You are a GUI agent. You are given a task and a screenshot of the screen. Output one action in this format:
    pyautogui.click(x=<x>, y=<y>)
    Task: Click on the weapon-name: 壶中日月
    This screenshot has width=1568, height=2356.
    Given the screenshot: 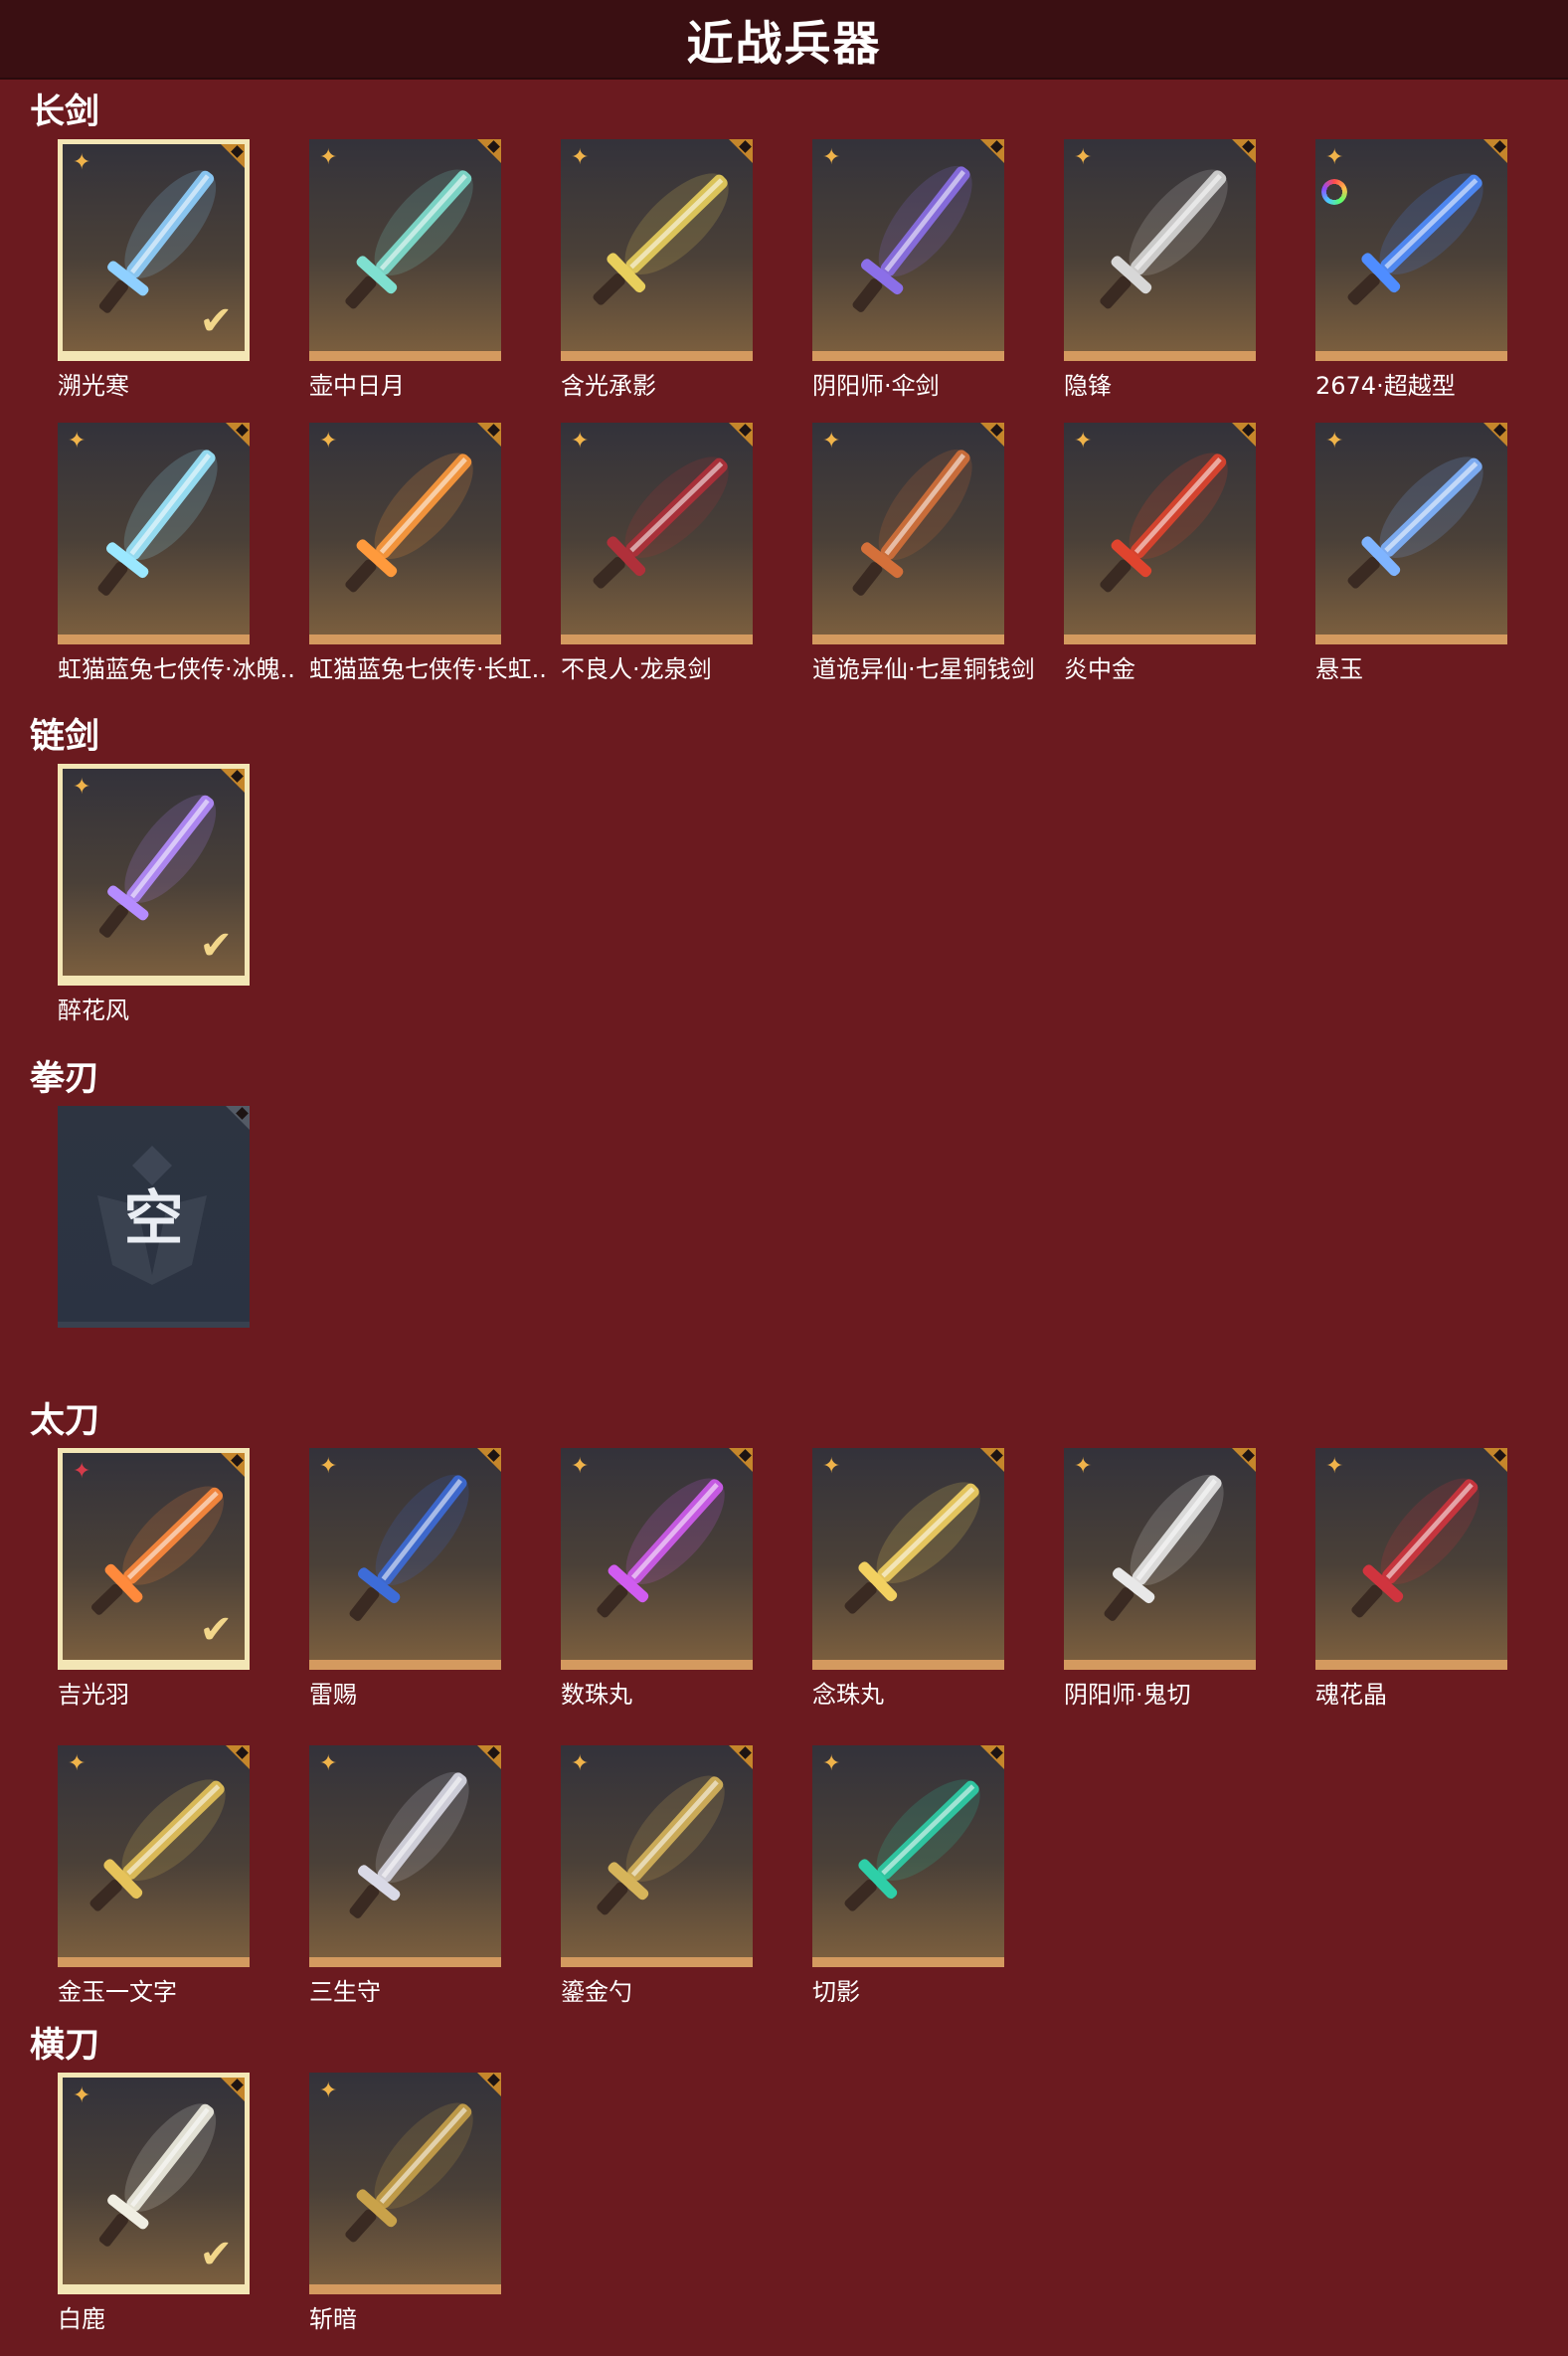 What is the action you would take?
    pyautogui.click(x=357, y=386)
    